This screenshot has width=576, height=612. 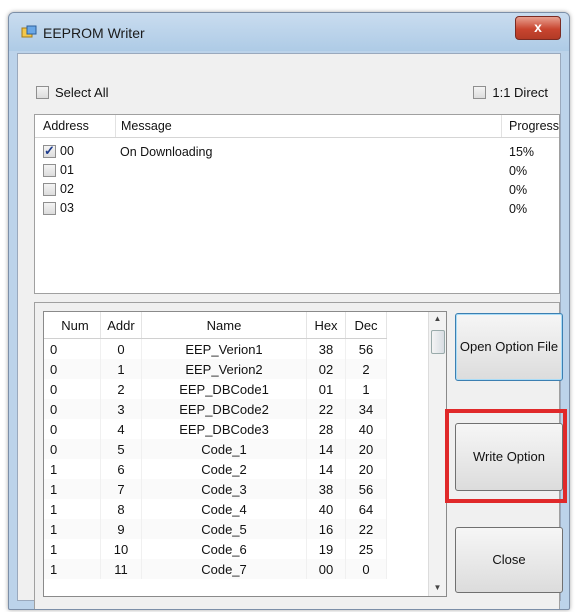 I want to click on address-value: 01, so click(x=67, y=170).